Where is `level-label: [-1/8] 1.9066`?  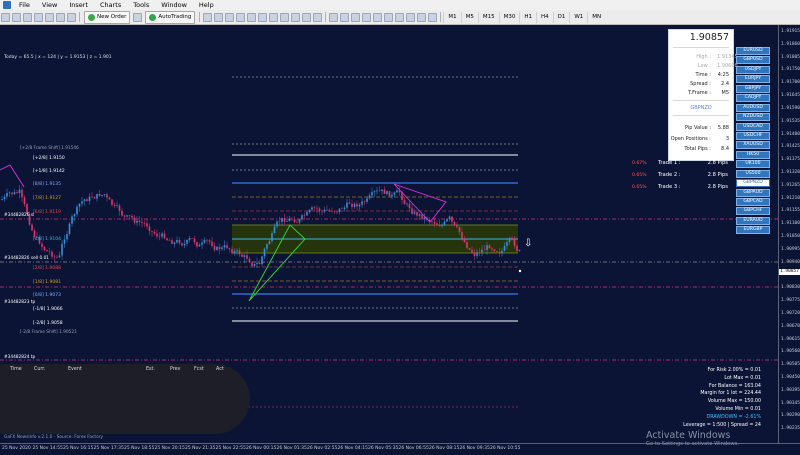 level-label: [-1/8] 1.9066 is located at coordinates (48, 309).